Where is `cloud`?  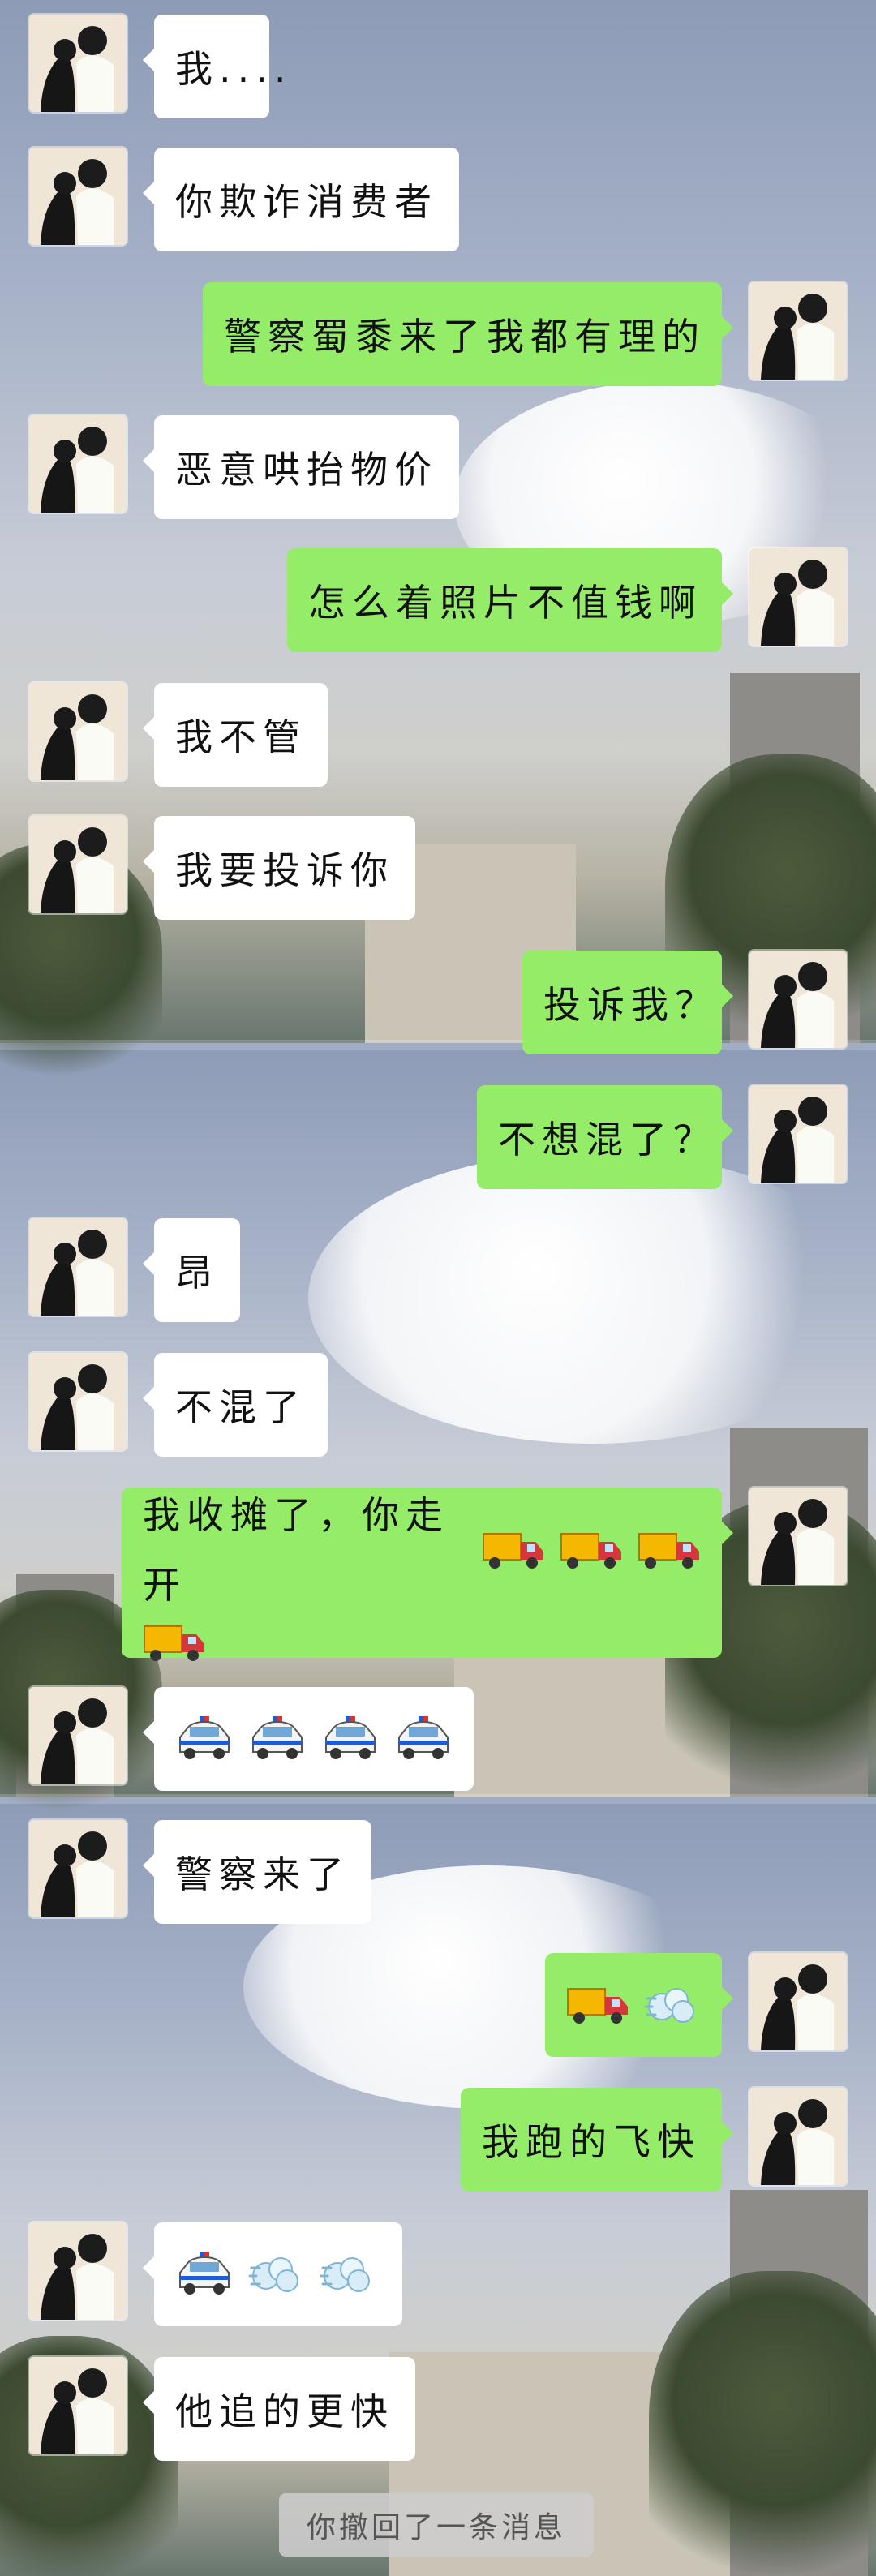
cloud is located at coordinates (592, 1298).